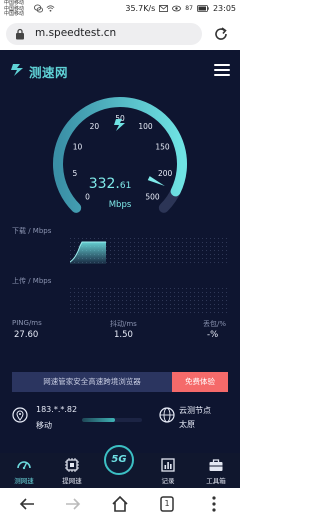 The height and width of the screenshot is (520, 320). I want to click on app-header: 测速网, so click(120, 70).